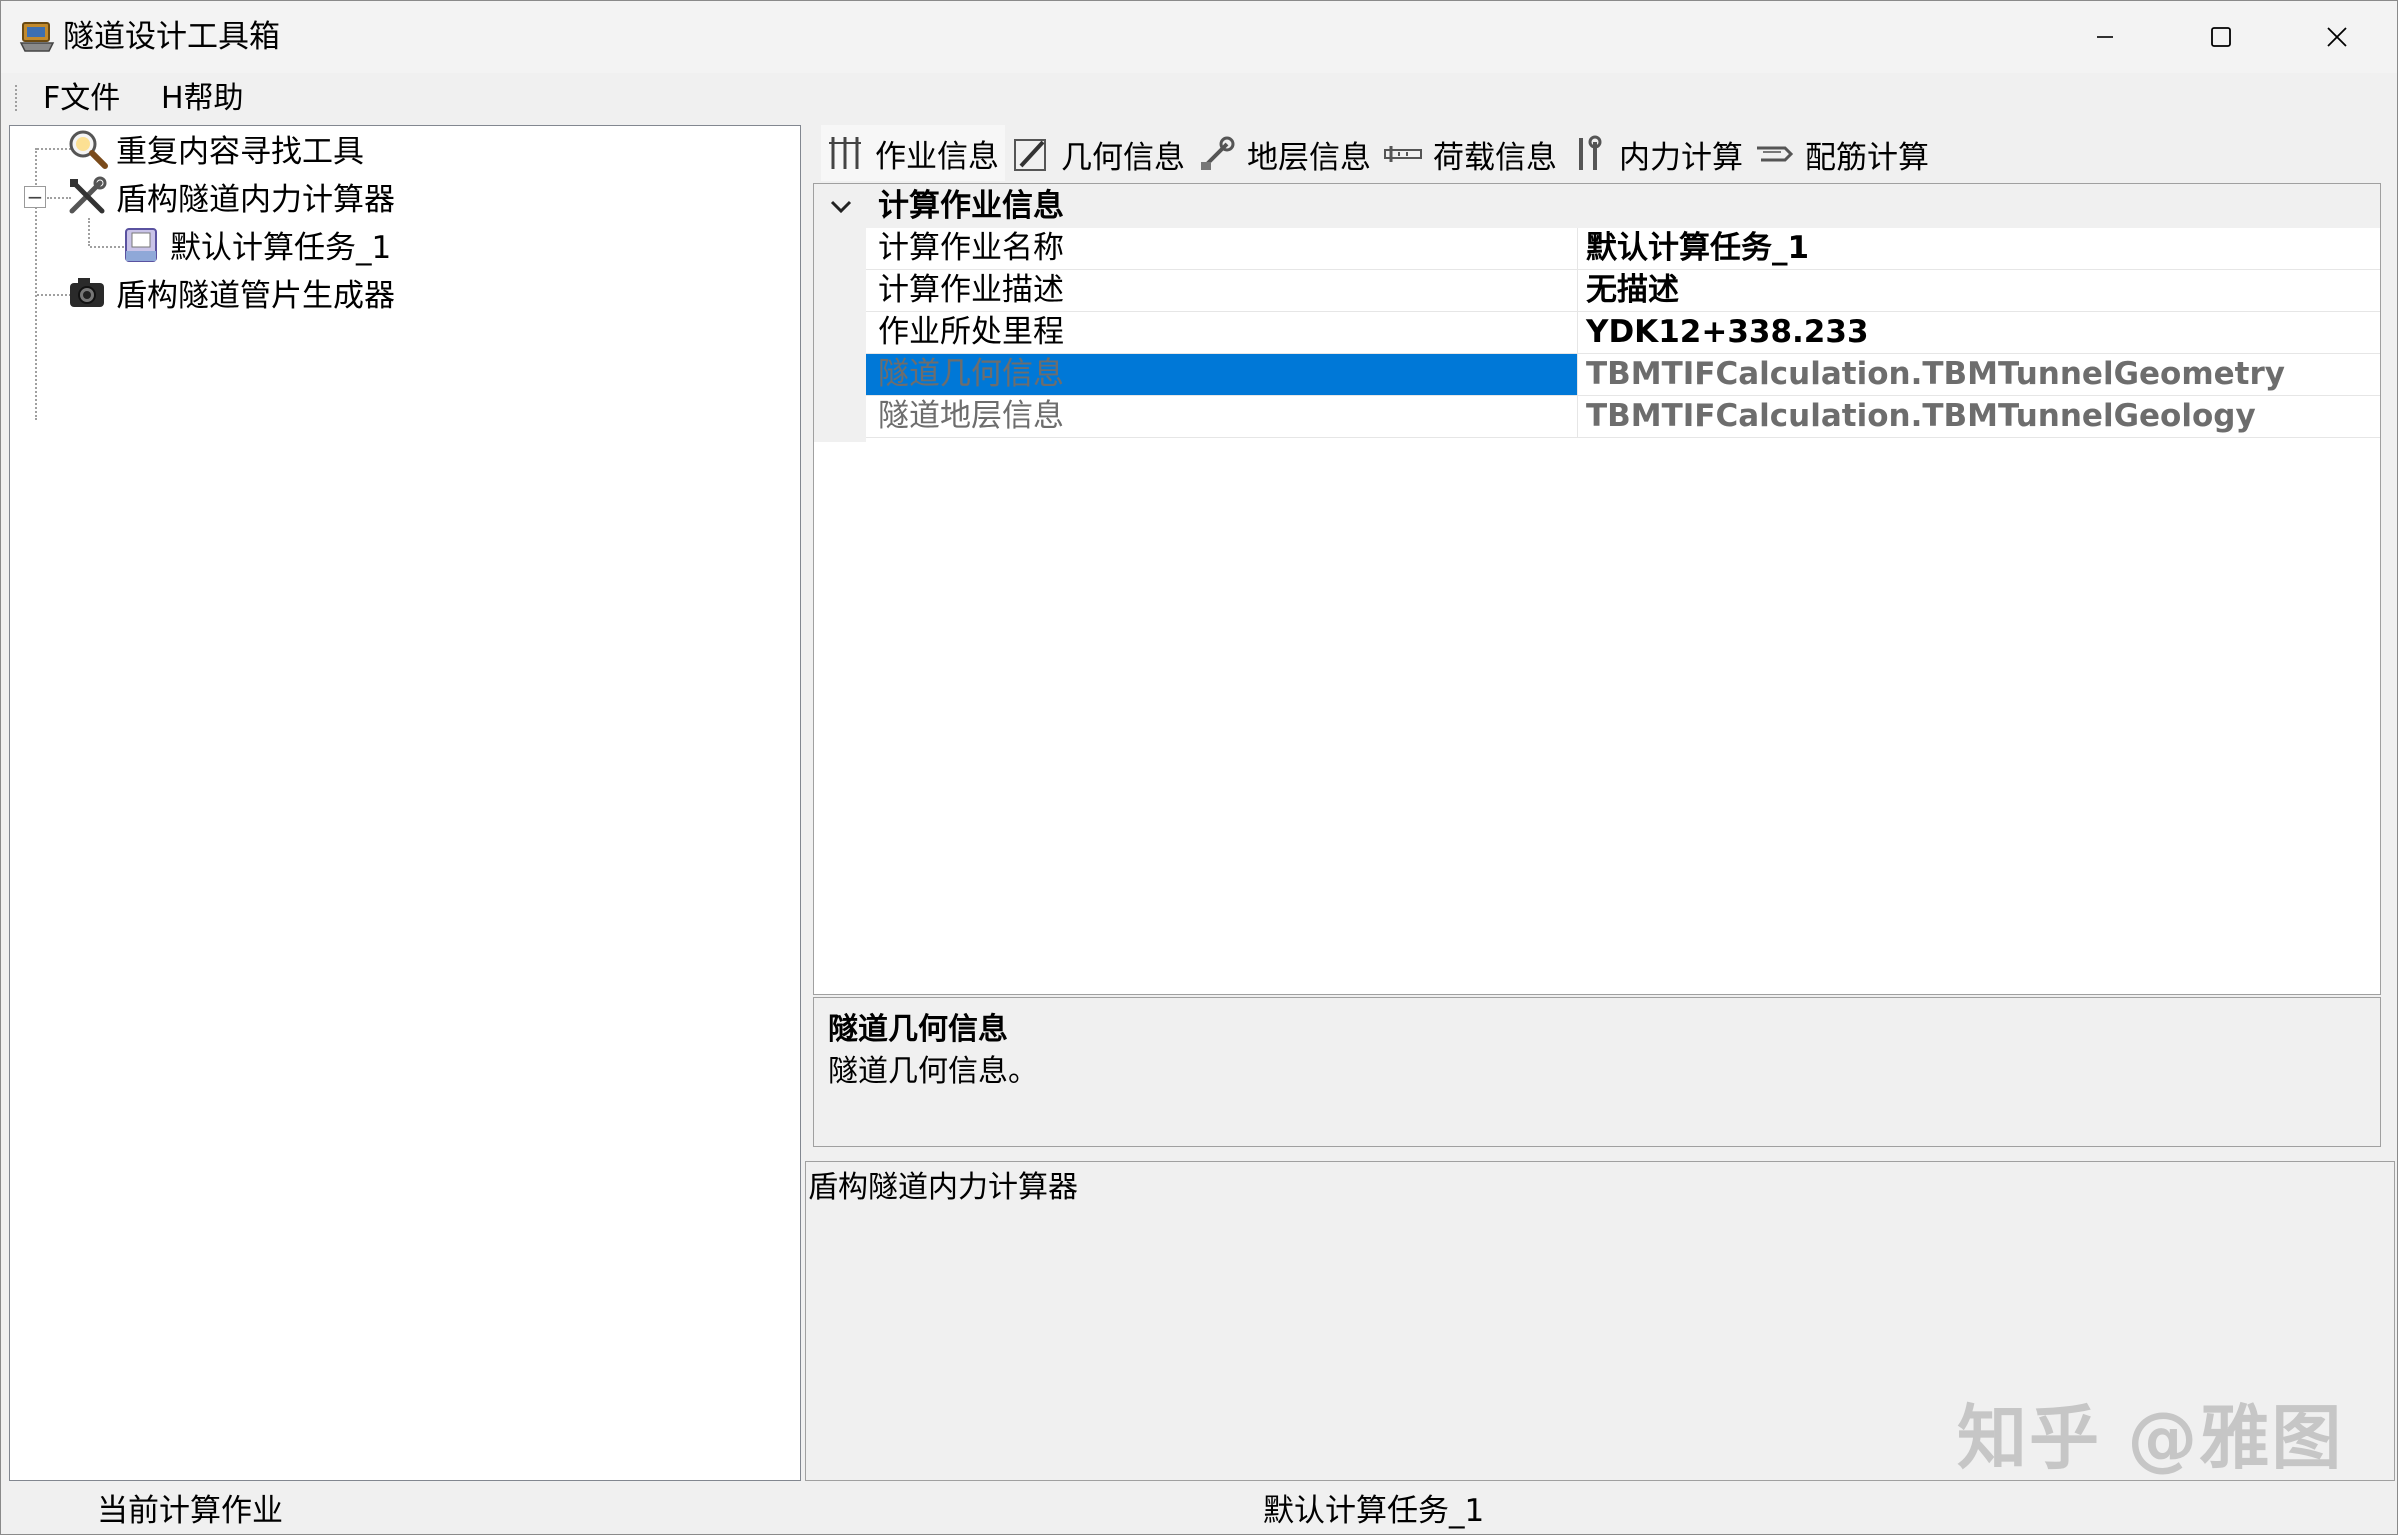 This screenshot has width=2398, height=1535. What do you see at coordinates (943, 1187) in the screenshot?
I see `output-text: 盾构隧道内力计算器` at bounding box center [943, 1187].